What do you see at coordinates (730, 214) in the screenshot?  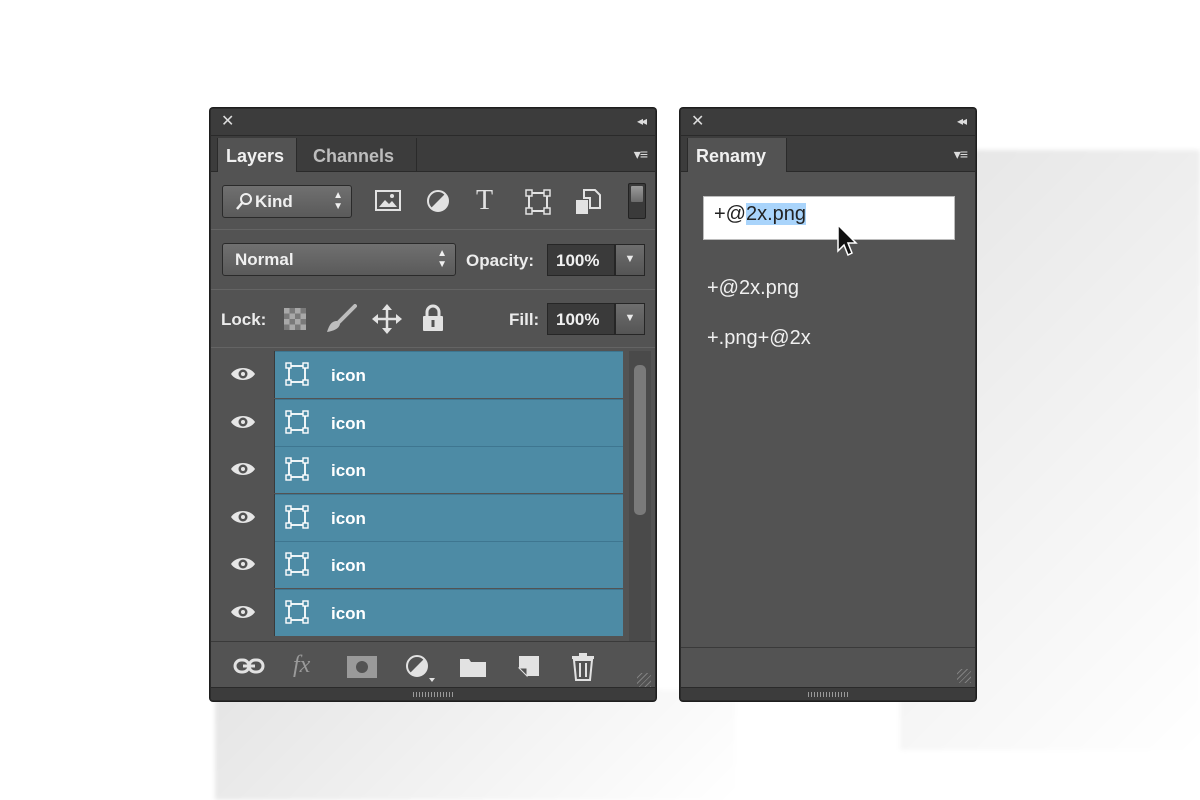 I see `rename-input-text: +@` at bounding box center [730, 214].